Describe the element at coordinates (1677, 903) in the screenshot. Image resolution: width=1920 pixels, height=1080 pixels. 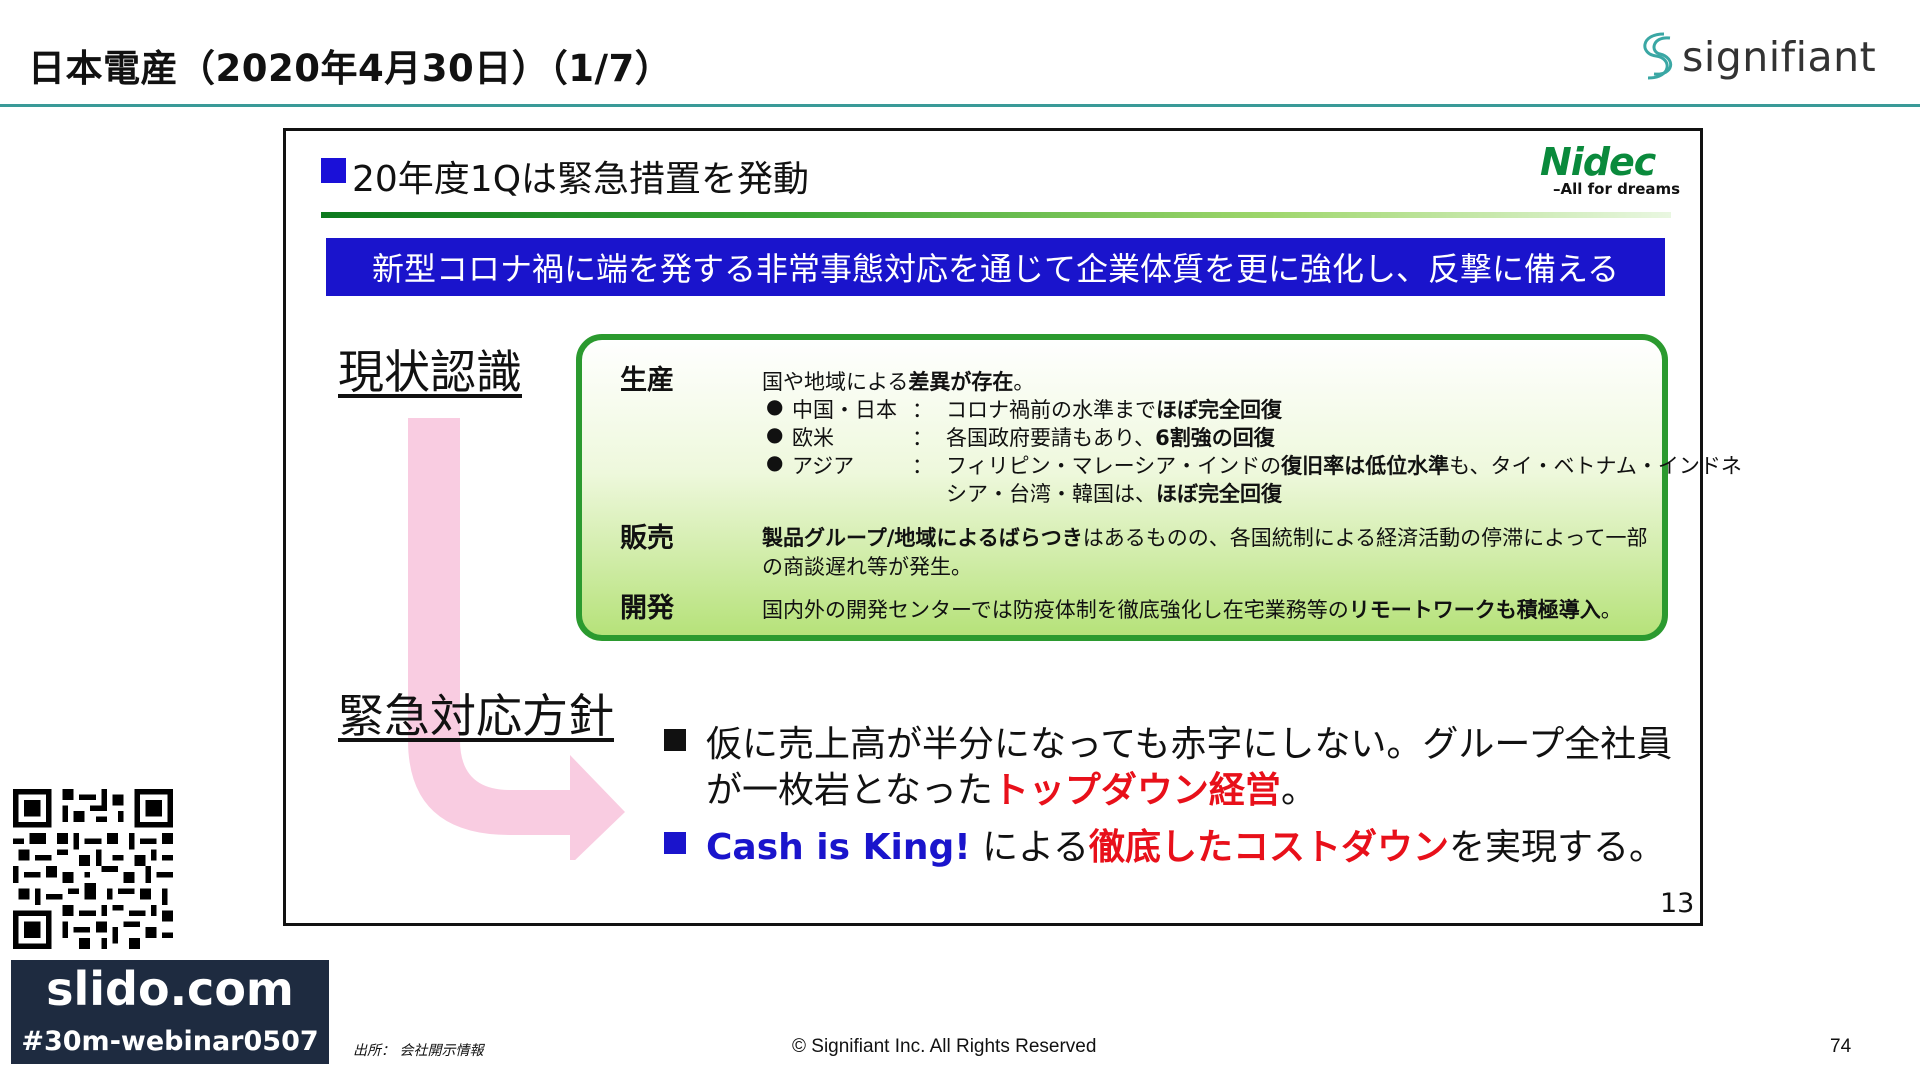
I see `slide-number: 13` at that location.